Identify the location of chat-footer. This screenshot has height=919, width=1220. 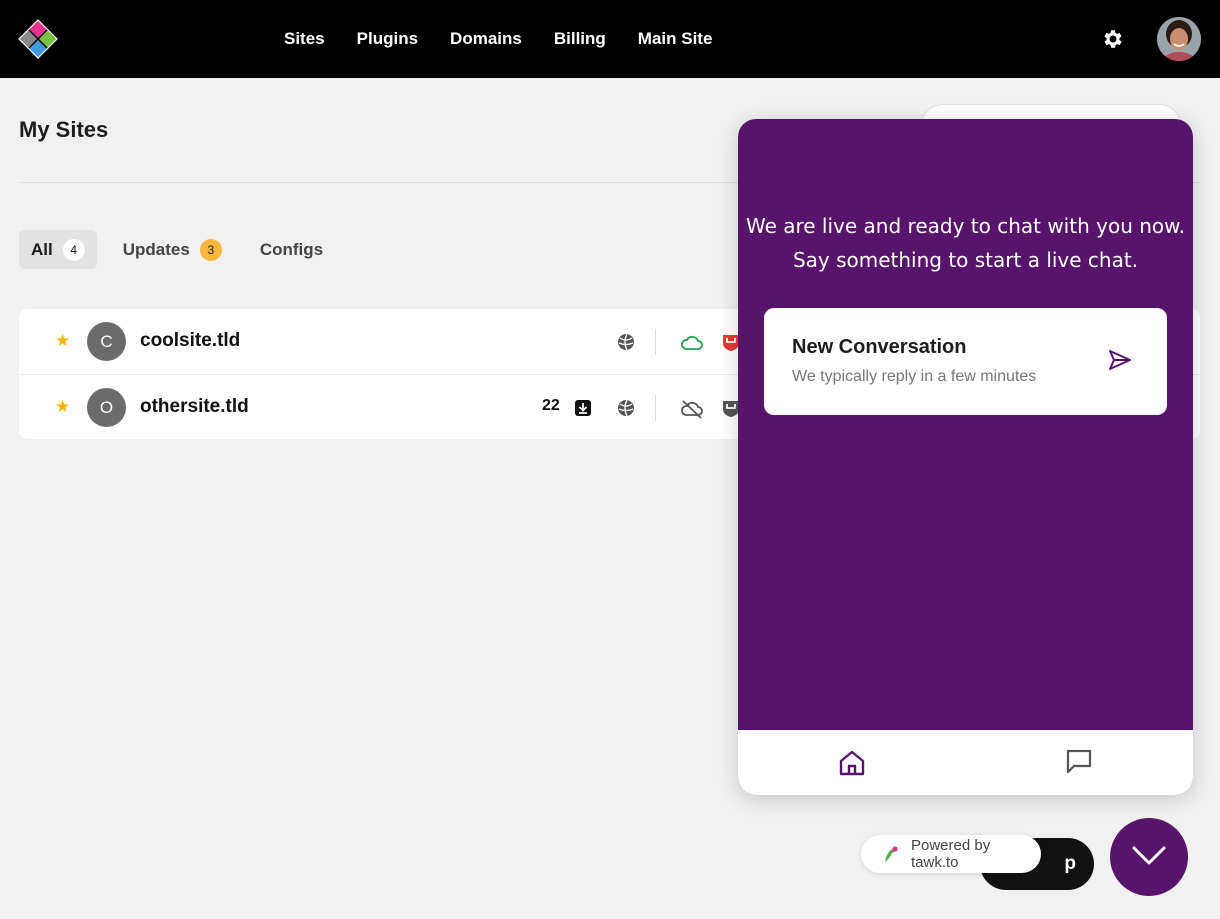
(965, 762).